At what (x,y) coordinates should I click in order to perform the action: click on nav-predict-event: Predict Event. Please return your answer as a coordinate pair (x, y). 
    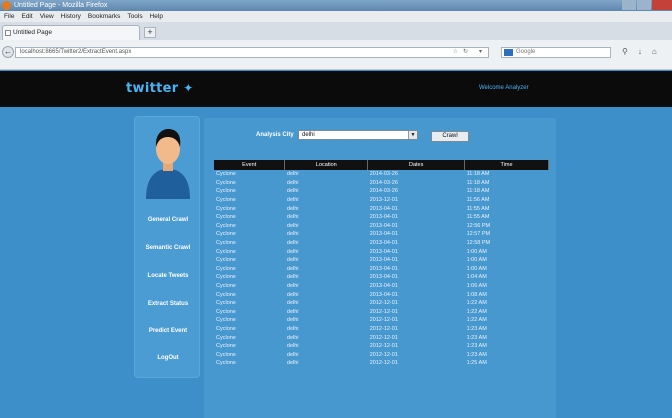
    Looking at the image, I should click on (168, 331).